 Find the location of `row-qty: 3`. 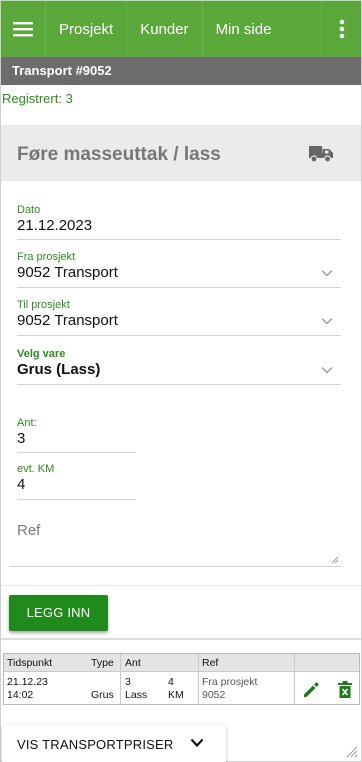

row-qty: 3 is located at coordinates (128, 682).